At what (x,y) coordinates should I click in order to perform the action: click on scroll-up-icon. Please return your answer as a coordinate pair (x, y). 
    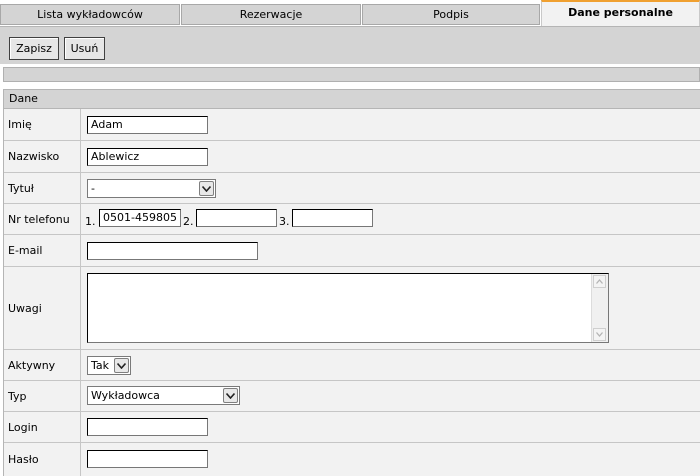
    Looking at the image, I should click on (599, 281).